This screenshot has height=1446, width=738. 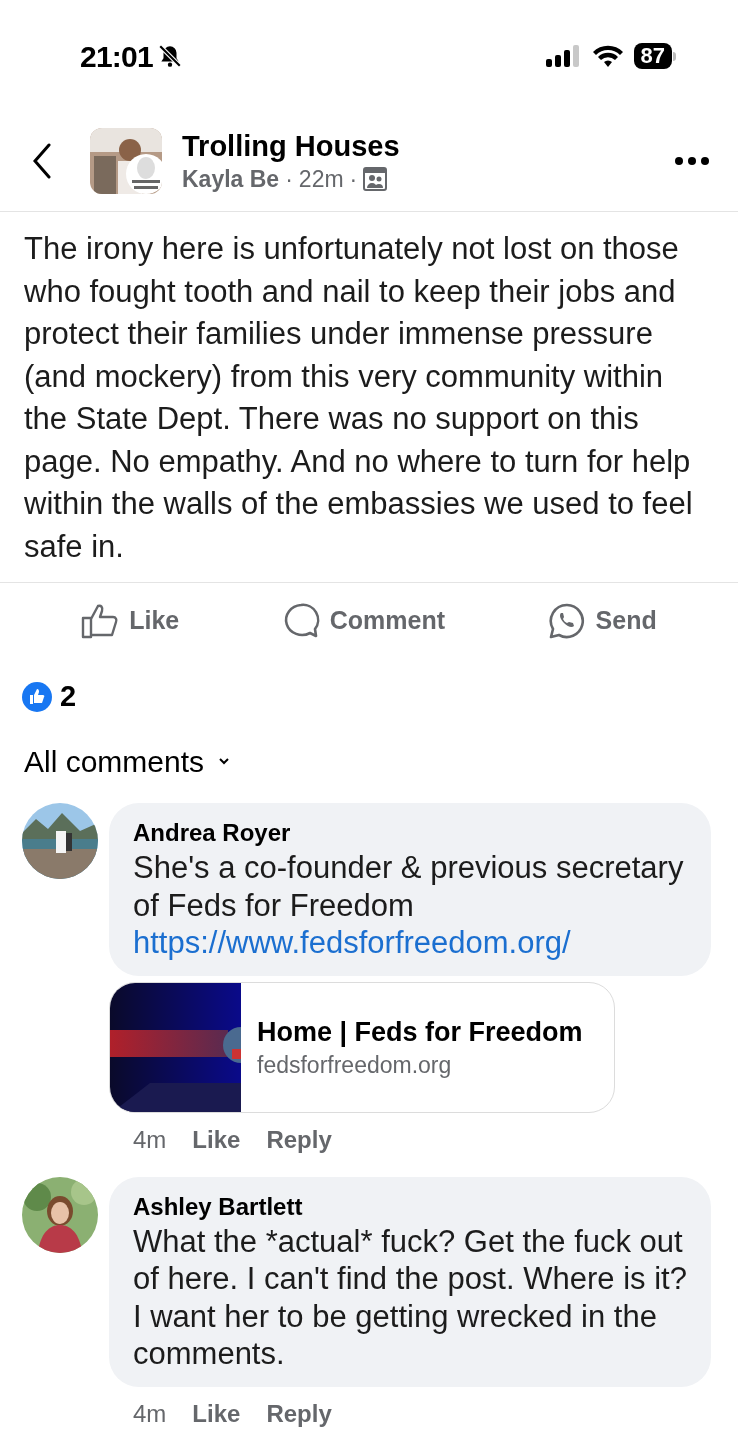 What do you see at coordinates (355, 1065) in the screenshot?
I see `preview-domain: fedsforfreedom.org` at bounding box center [355, 1065].